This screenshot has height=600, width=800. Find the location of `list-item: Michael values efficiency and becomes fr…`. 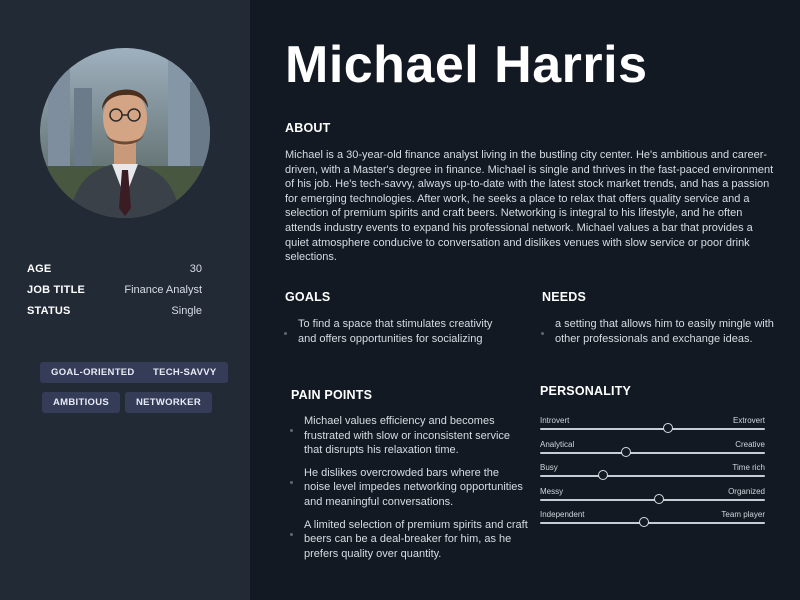

list-item: Michael values efficiency and becomes fr… is located at coordinates (408, 436).